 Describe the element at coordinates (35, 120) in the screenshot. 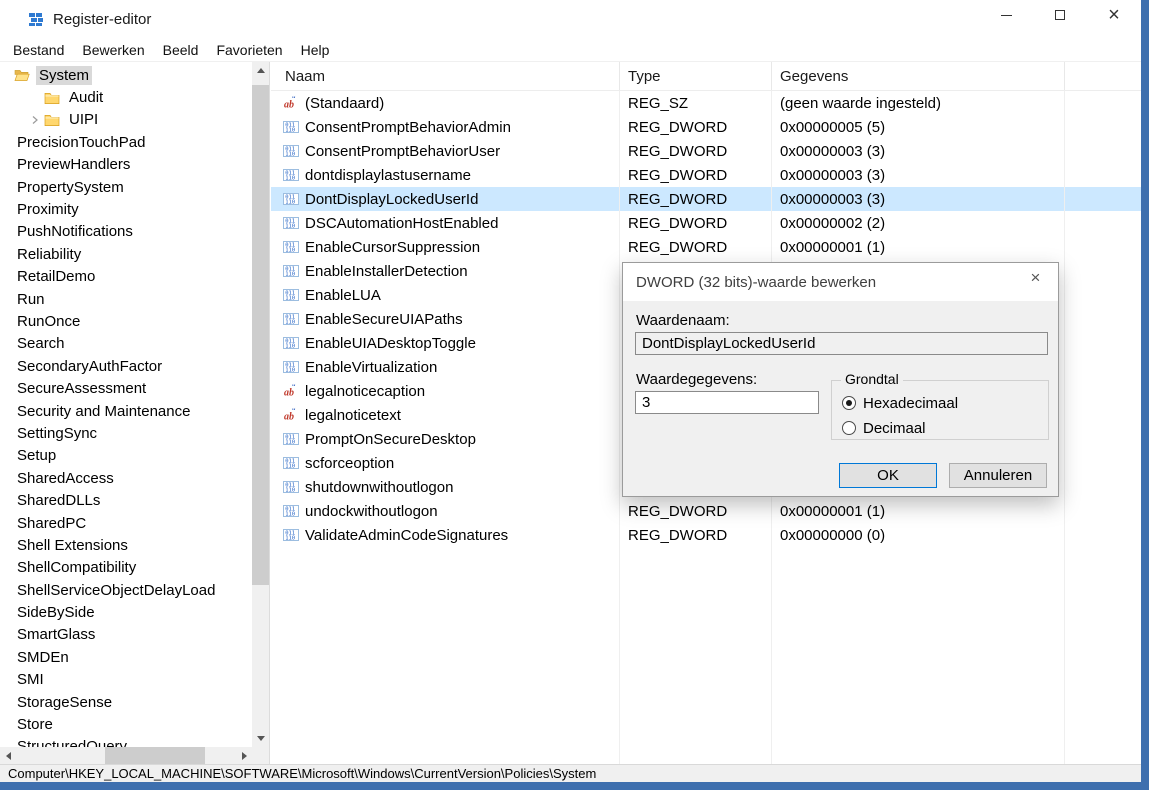

I see `chevron-right-icon` at that location.